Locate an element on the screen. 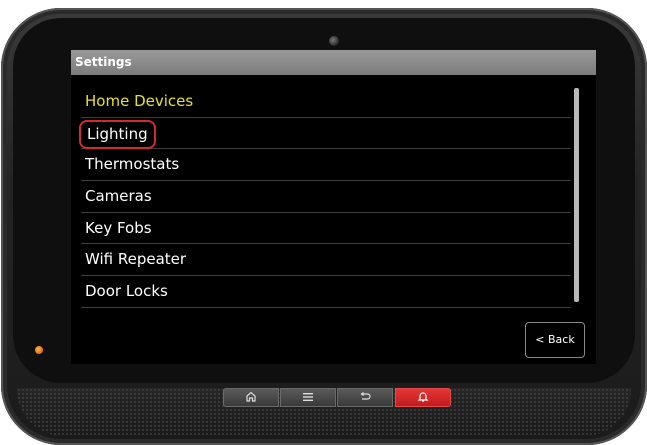  alarm-button is located at coordinates (423, 397).